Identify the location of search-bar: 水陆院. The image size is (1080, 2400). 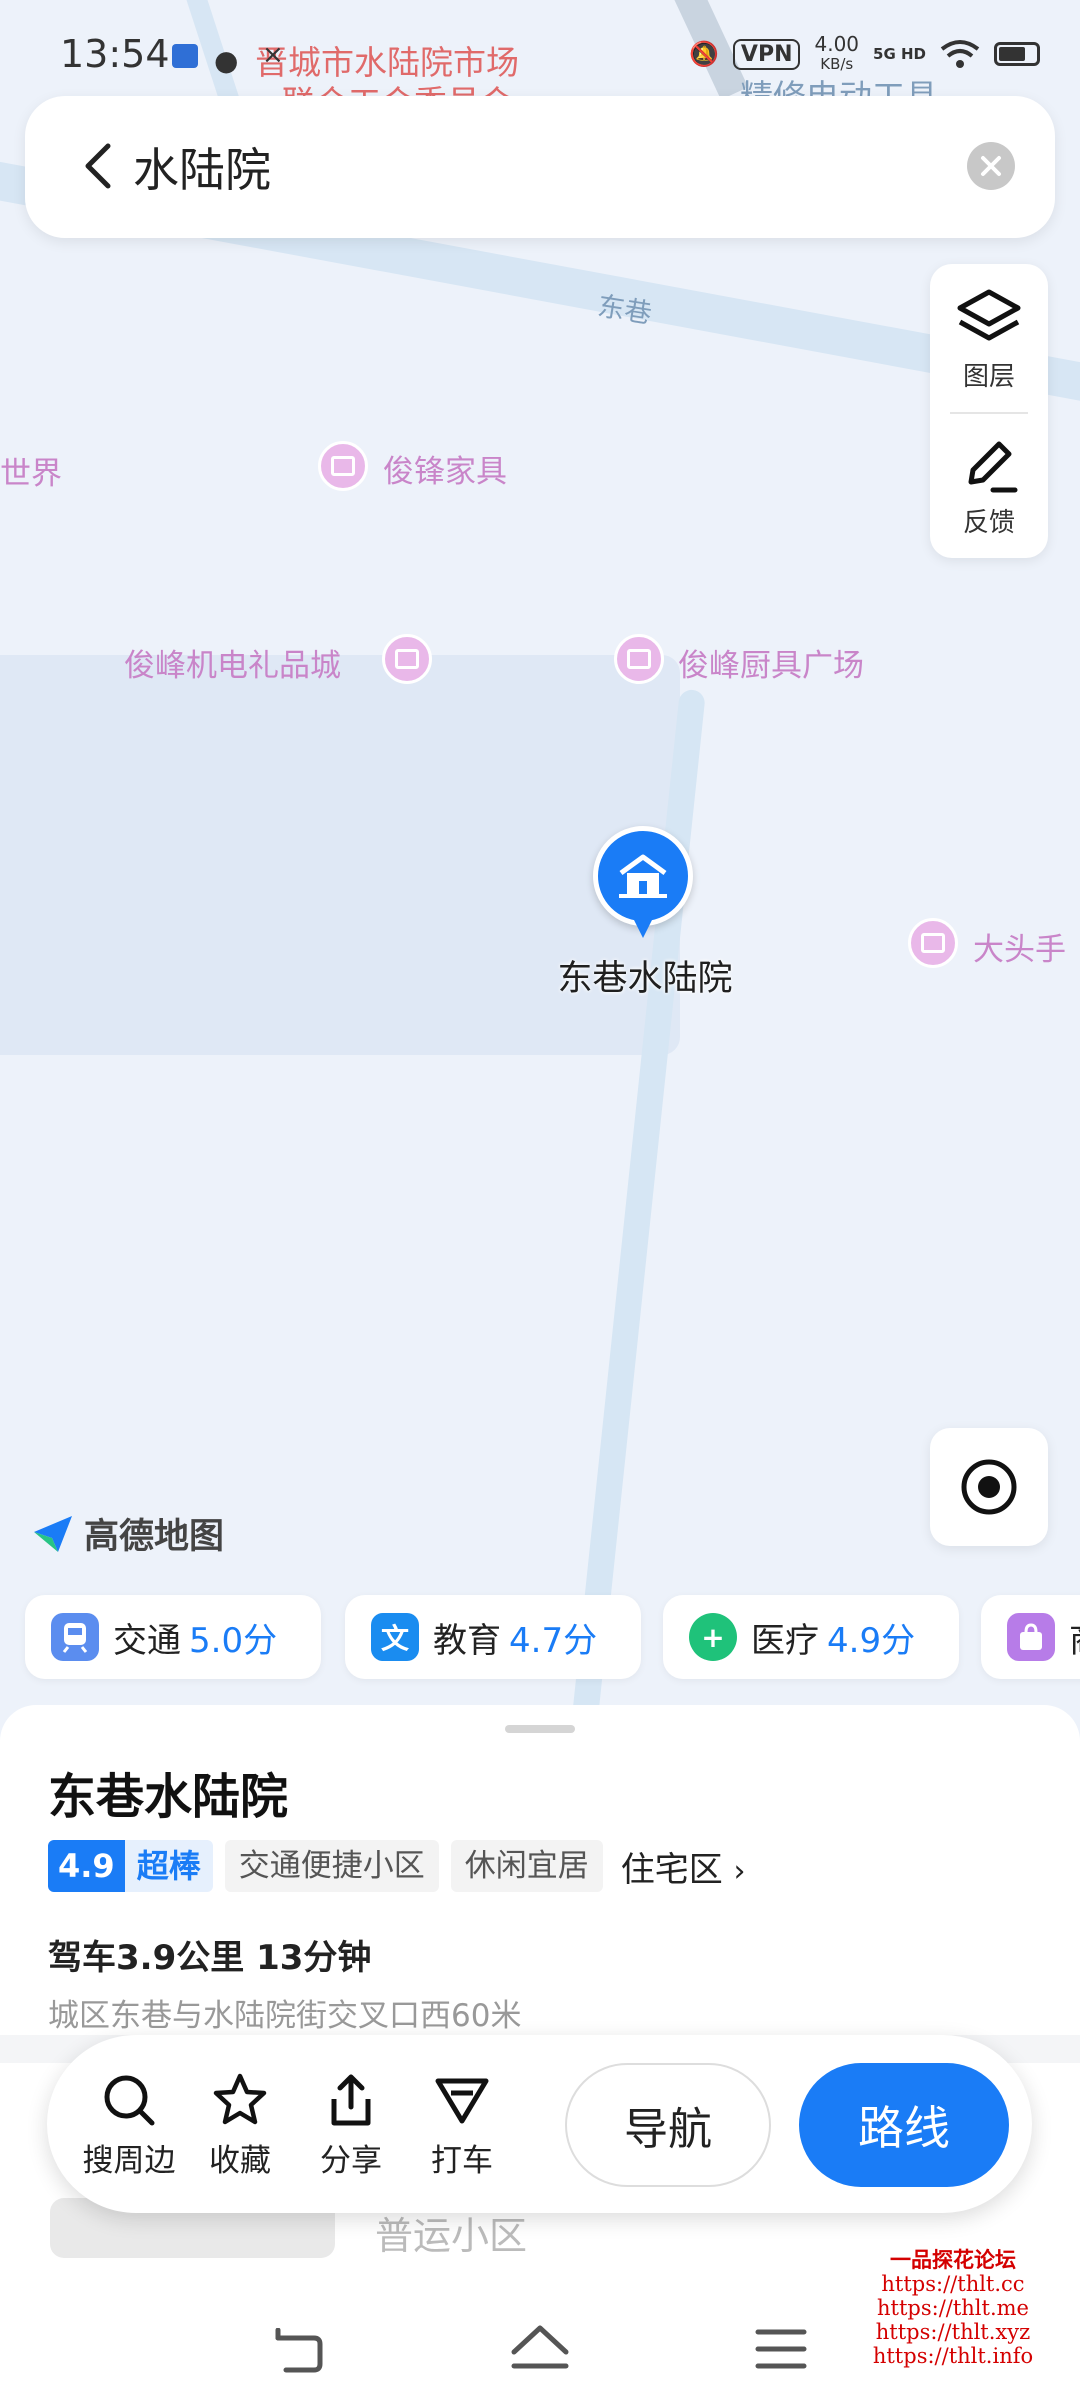
(540, 167).